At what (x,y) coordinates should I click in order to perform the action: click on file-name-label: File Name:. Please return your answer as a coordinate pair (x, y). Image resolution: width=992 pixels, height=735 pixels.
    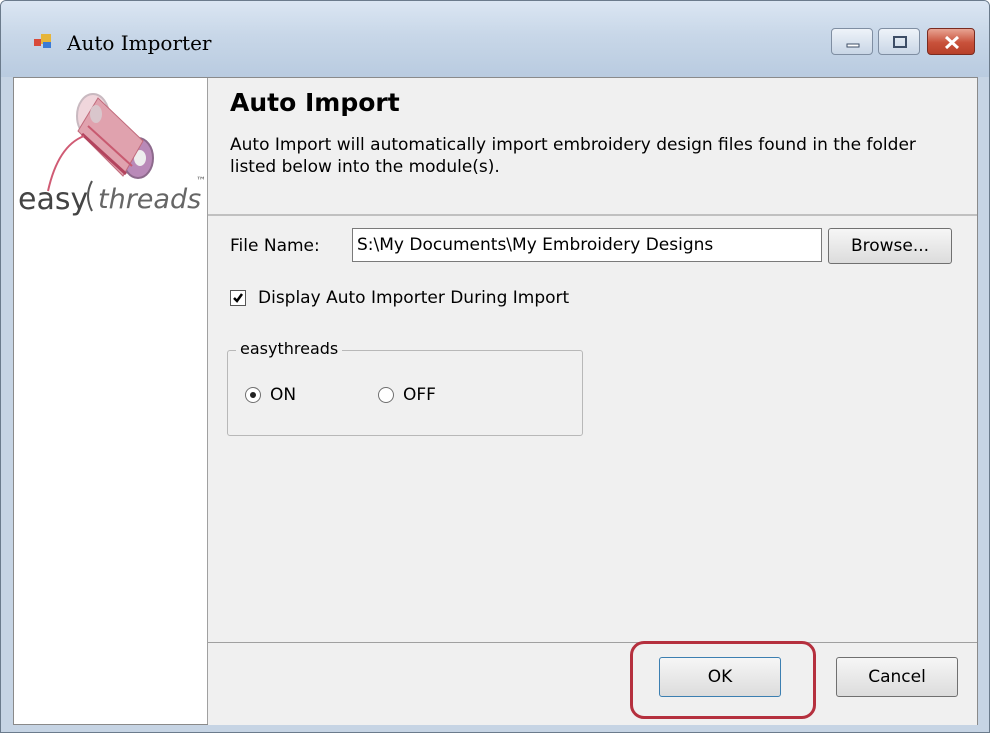
    Looking at the image, I should click on (275, 246).